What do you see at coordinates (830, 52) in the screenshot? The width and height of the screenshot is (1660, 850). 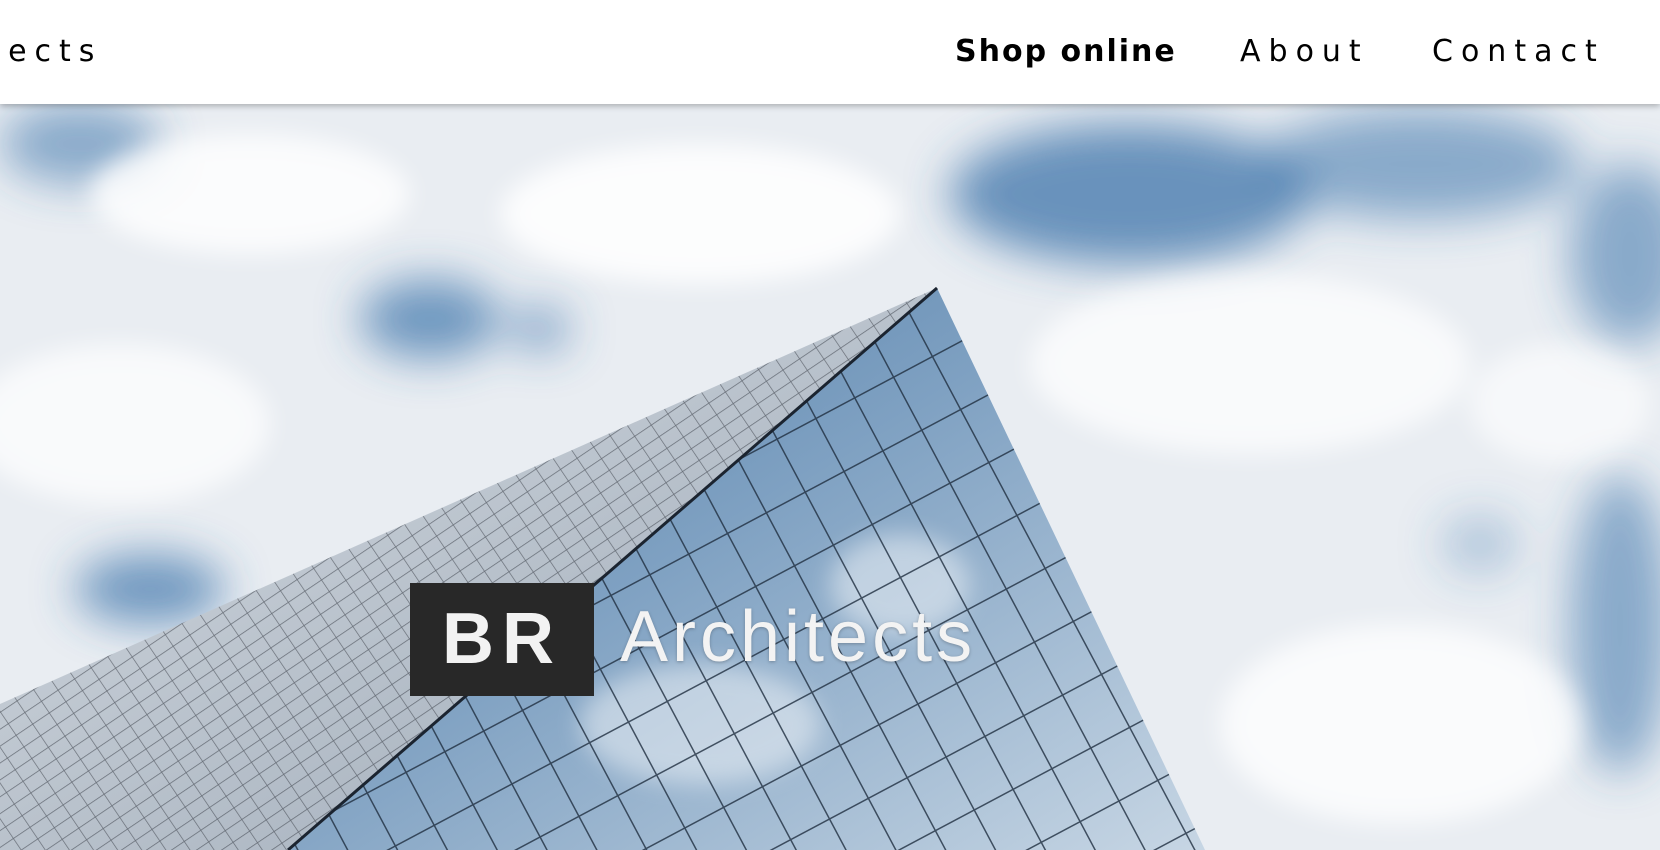 I see `top-navbar: itects Shop online About Contact` at bounding box center [830, 52].